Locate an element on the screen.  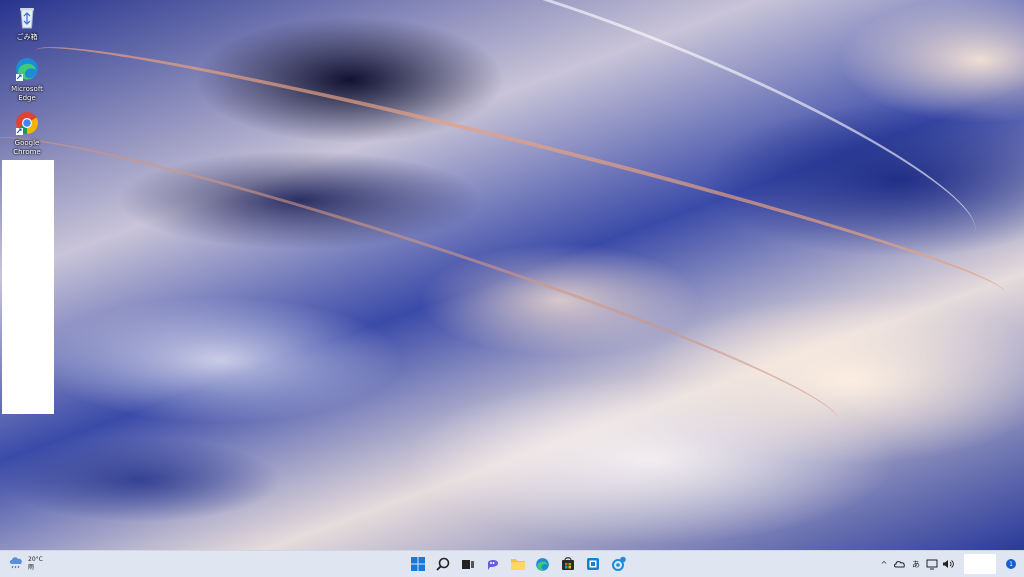
weather-temp: 20°C is located at coordinates (35, 559).